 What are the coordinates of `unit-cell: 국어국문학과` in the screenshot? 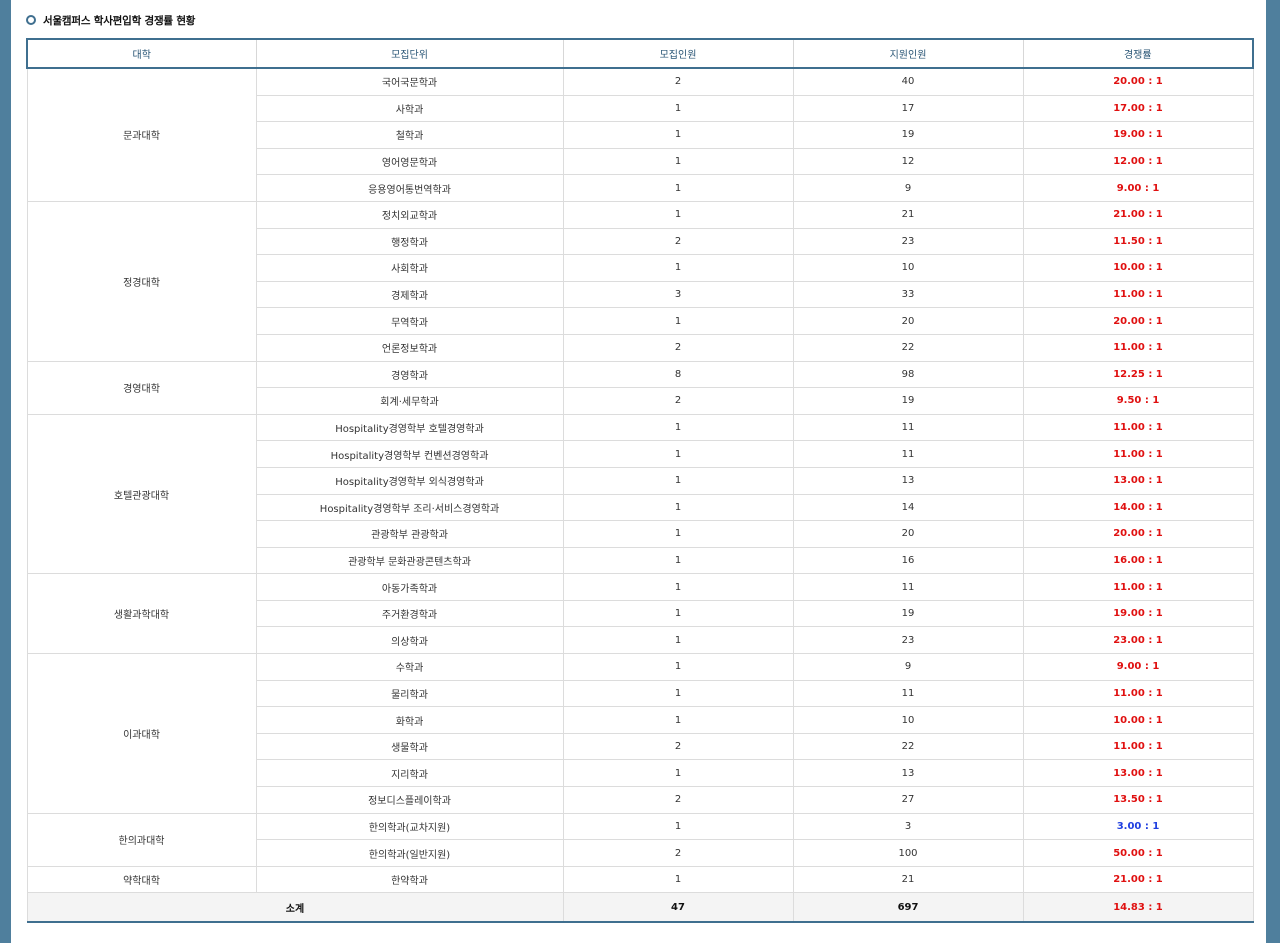 It's located at (409, 81).